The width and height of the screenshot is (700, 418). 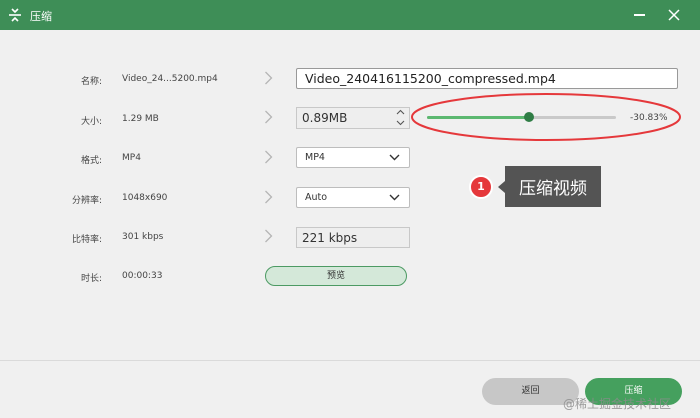 What do you see at coordinates (353, 157) in the screenshot?
I see `format-select: MP4` at bounding box center [353, 157].